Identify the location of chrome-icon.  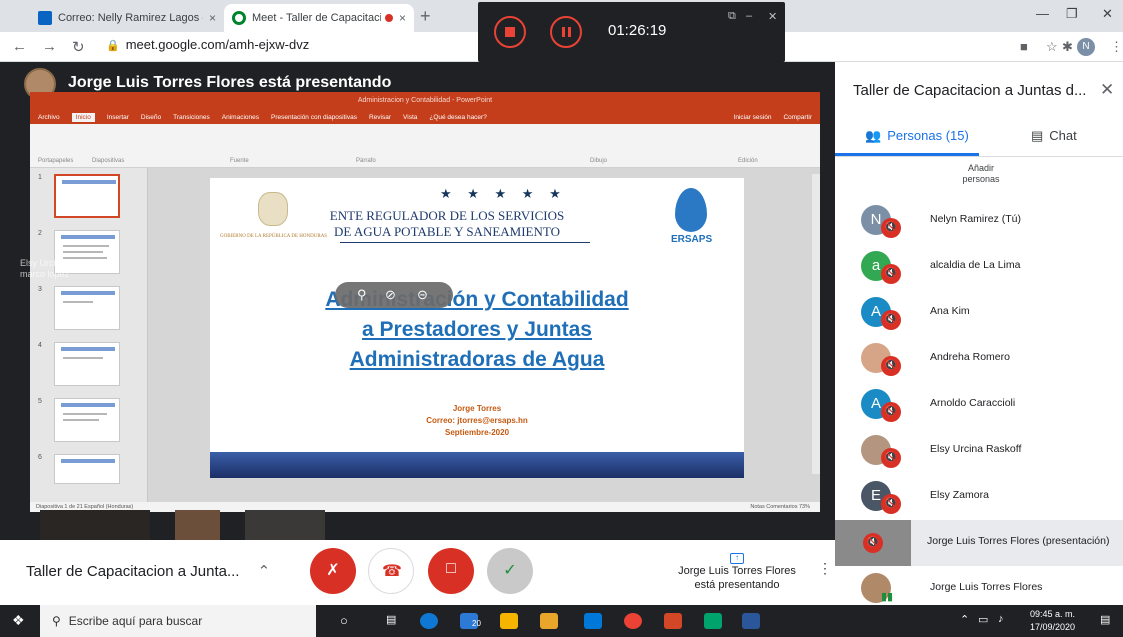
(633, 621).